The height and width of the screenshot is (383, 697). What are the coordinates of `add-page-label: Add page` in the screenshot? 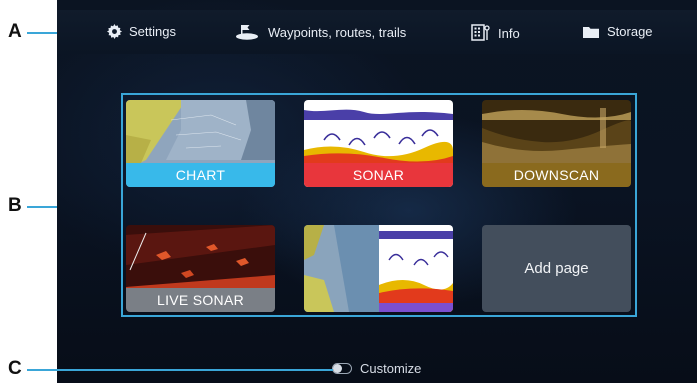 It's located at (556, 268).